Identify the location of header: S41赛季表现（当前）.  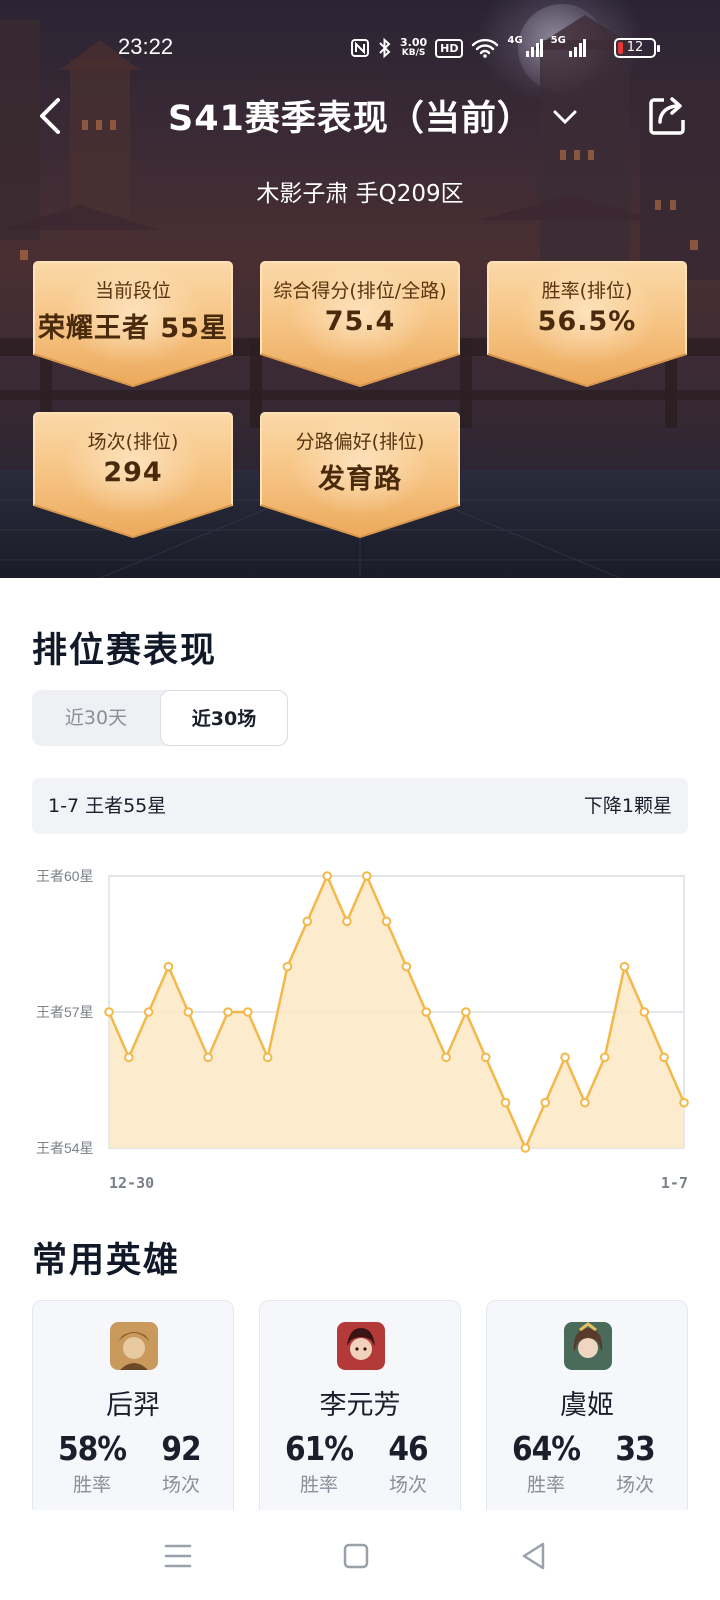
(360, 116).